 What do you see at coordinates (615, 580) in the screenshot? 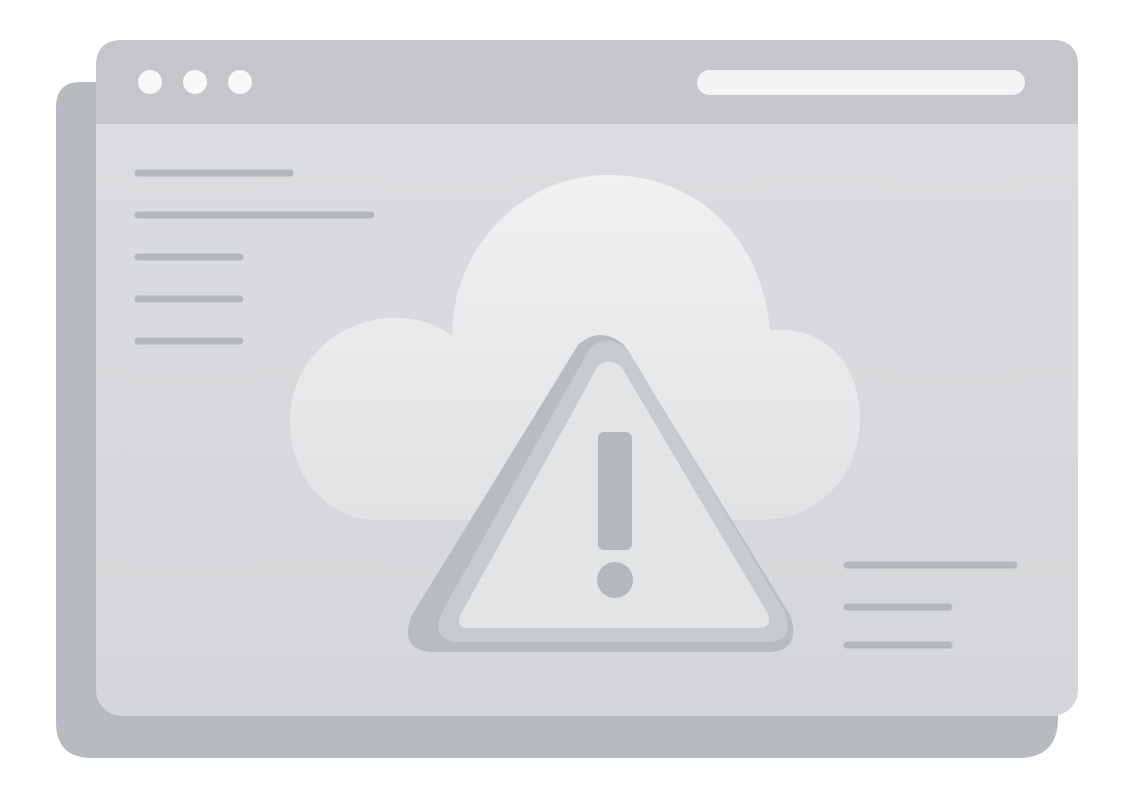
I see `exclamation-dot` at bounding box center [615, 580].